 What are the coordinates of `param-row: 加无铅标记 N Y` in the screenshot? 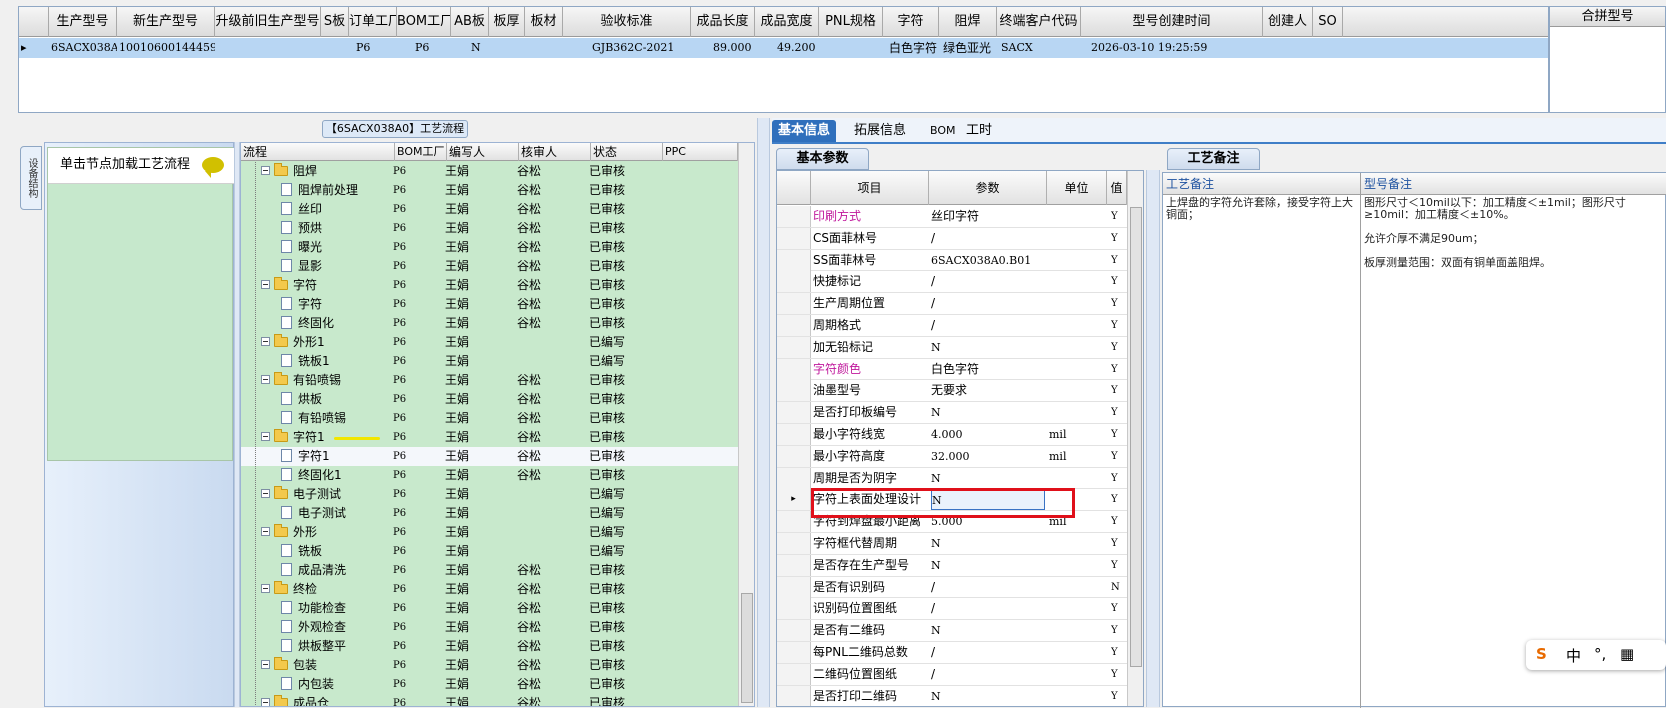 It's located at (952, 347).